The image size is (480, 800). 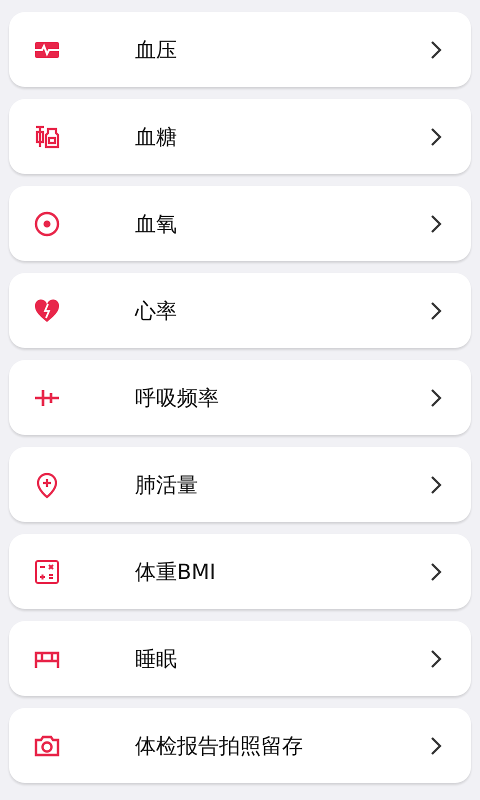 I want to click on broken-heart-icon, so click(x=47, y=310).